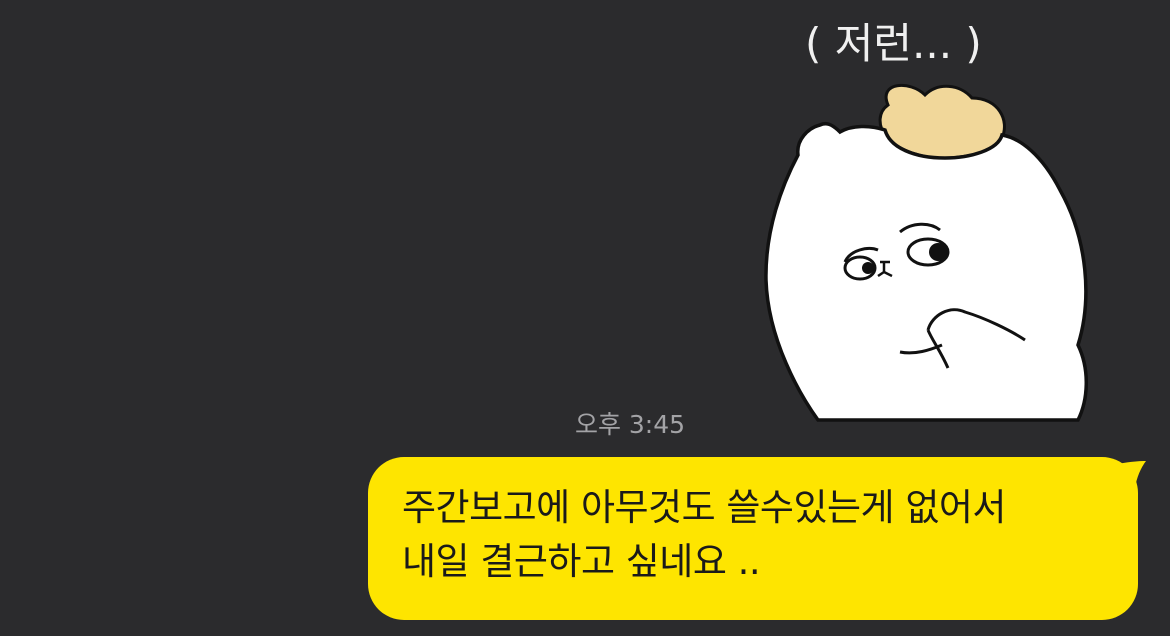 The width and height of the screenshot is (1170, 636). Describe the element at coordinates (1129, 477) in the screenshot. I see `bubble-tail-icon` at that location.